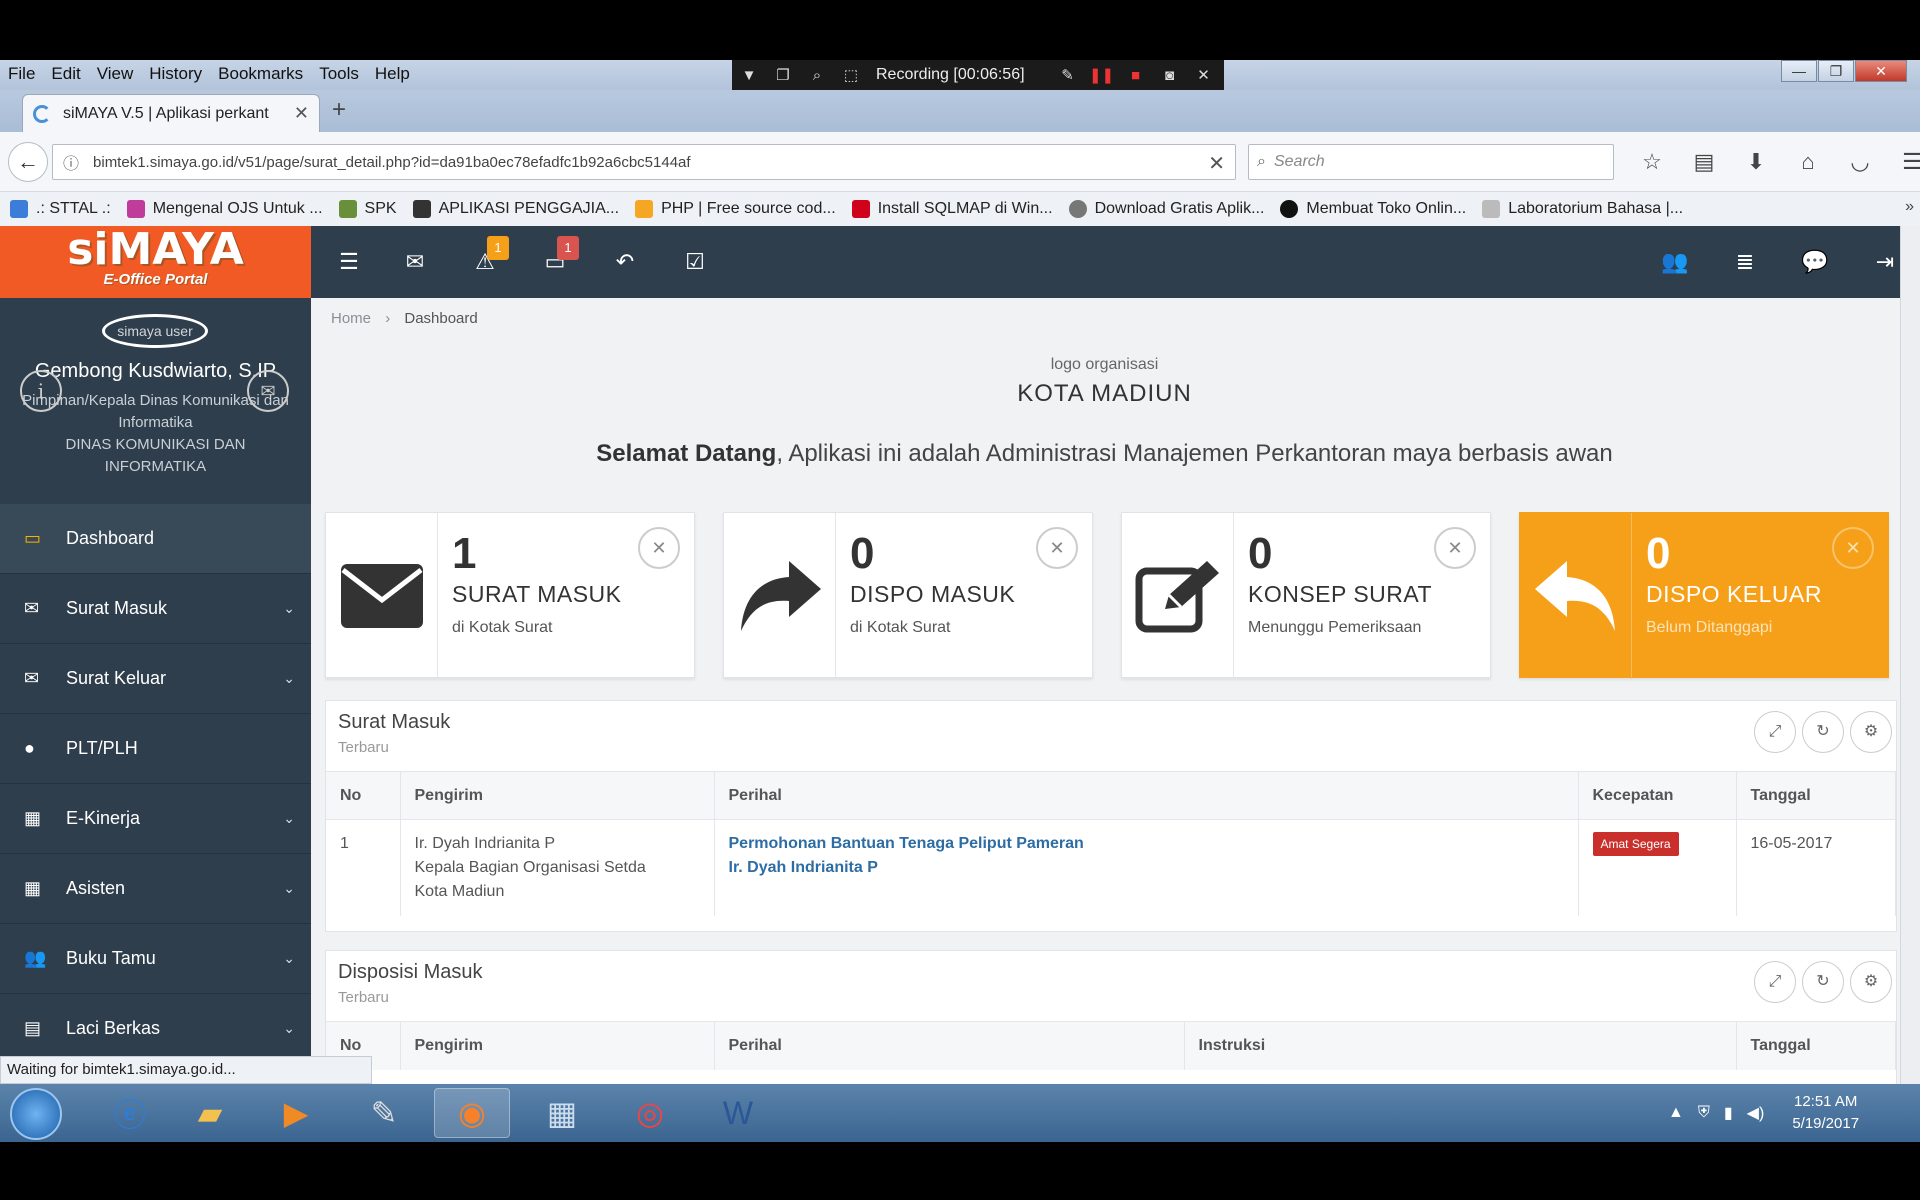  What do you see at coordinates (155, 609) in the screenshot?
I see `sidebar-item-surat-masuk: ✉ Surat Masuk ⌄` at bounding box center [155, 609].